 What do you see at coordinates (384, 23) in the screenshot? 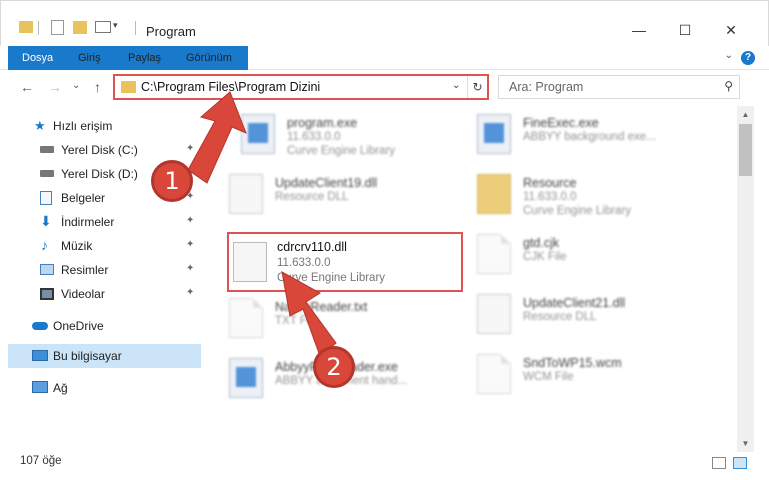
I see `title-bar: ▾ Program — ☐ ✕` at bounding box center [384, 23].